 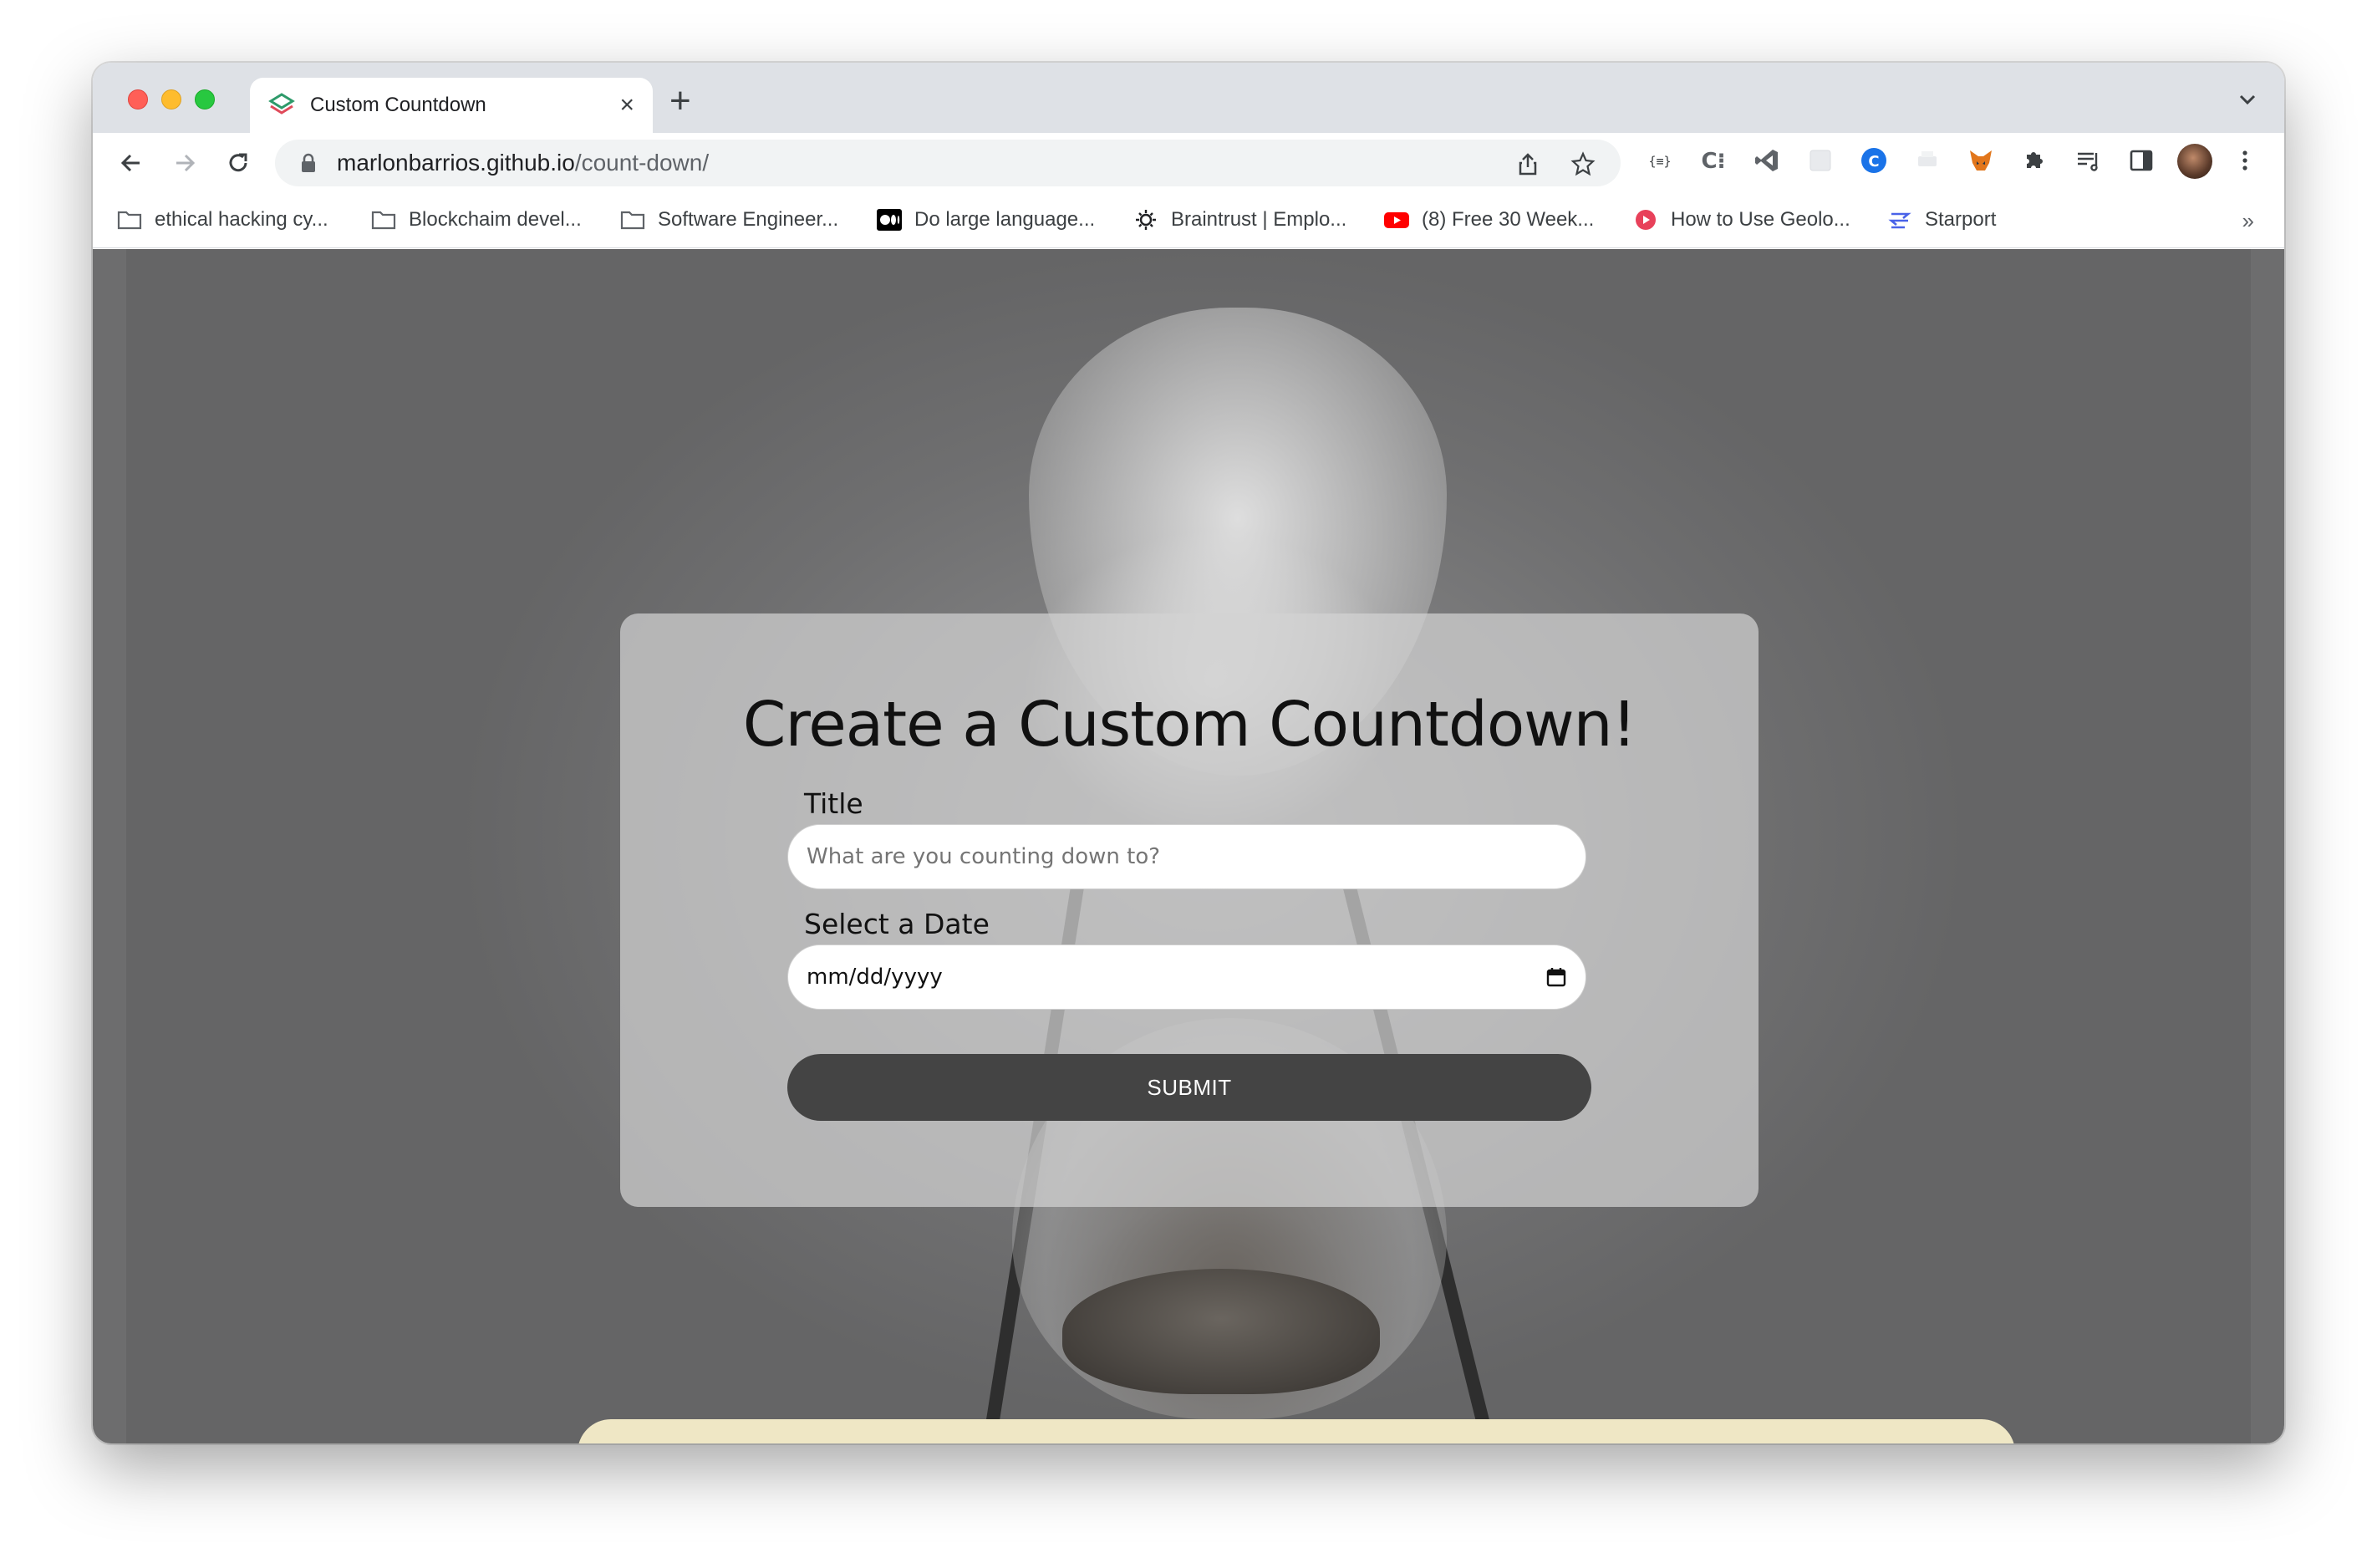 I want to click on reload-icon, so click(x=238, y=163).